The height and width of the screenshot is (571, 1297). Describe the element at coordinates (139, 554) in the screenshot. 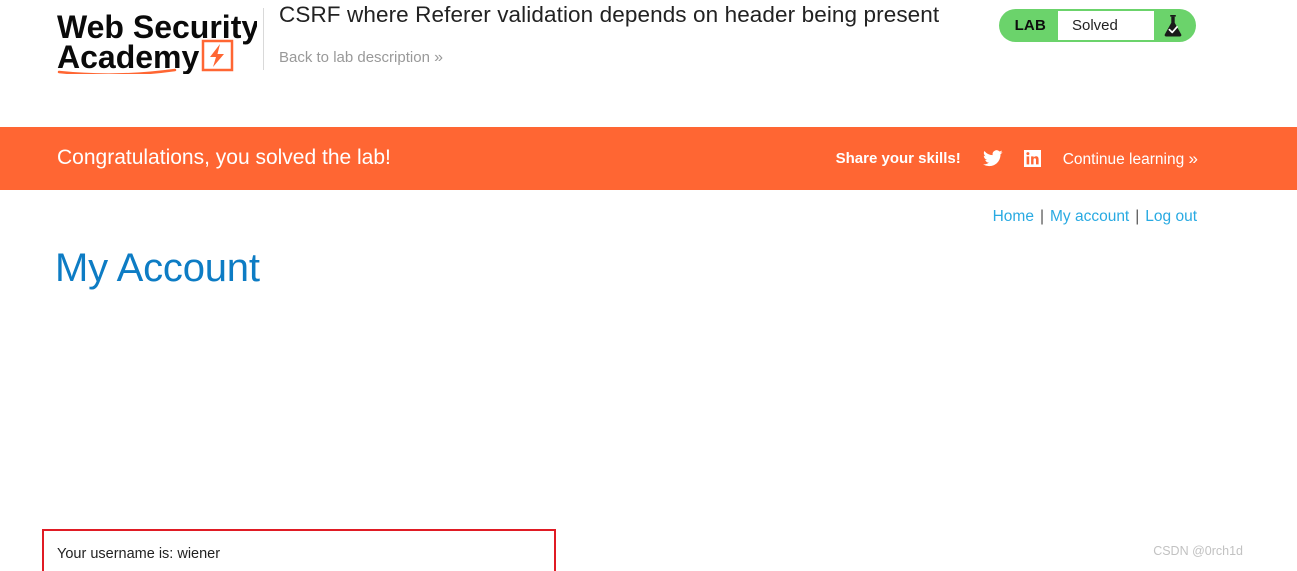

I see `username-line: Your username is: wiener` at that location.